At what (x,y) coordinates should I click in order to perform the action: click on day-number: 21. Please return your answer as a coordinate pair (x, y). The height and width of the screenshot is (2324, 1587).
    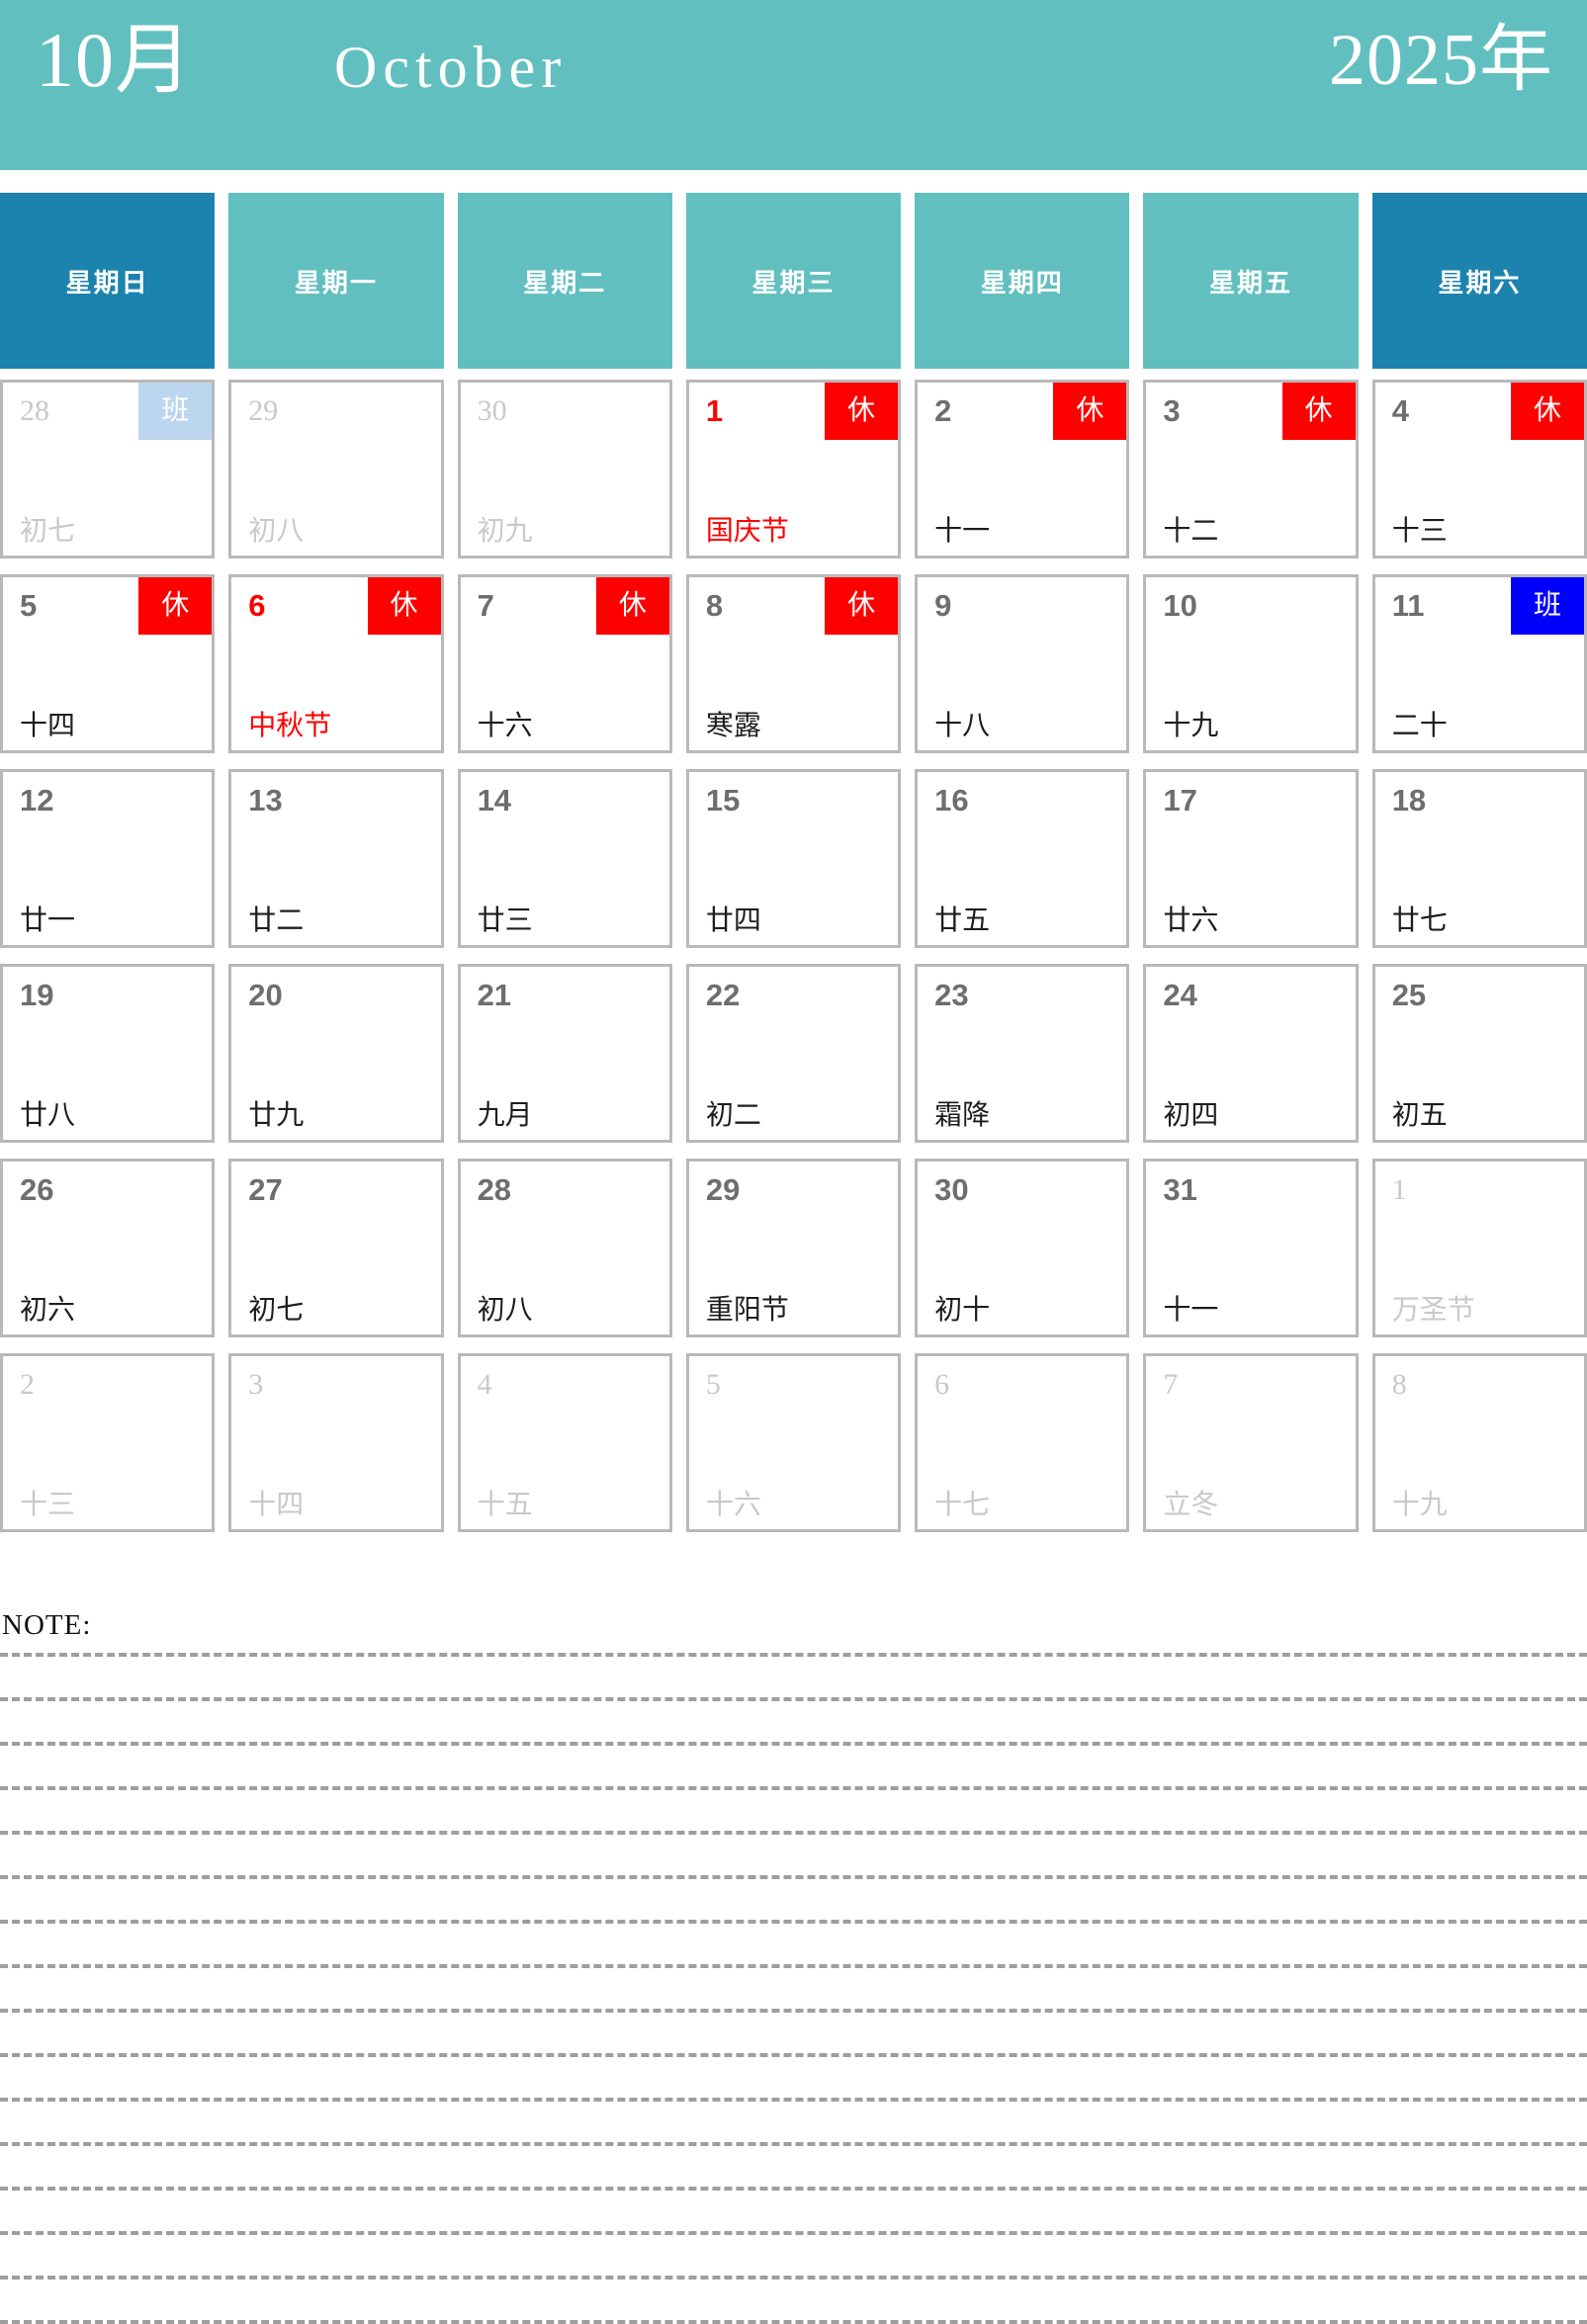
    Looking at the image, I should click on (495, 995).